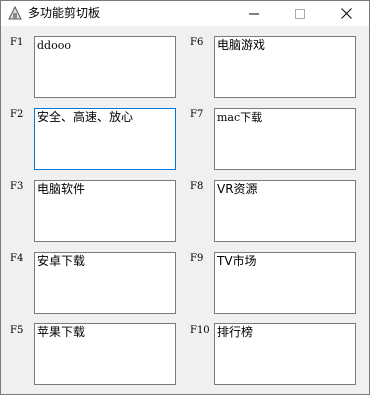 The height and width of the screenshot is (395, 370). What do you see at coordinates (105, 354) in the screenshot?
I see `slot-field-f5: 苹果下载` at bounding box center [105, 354].